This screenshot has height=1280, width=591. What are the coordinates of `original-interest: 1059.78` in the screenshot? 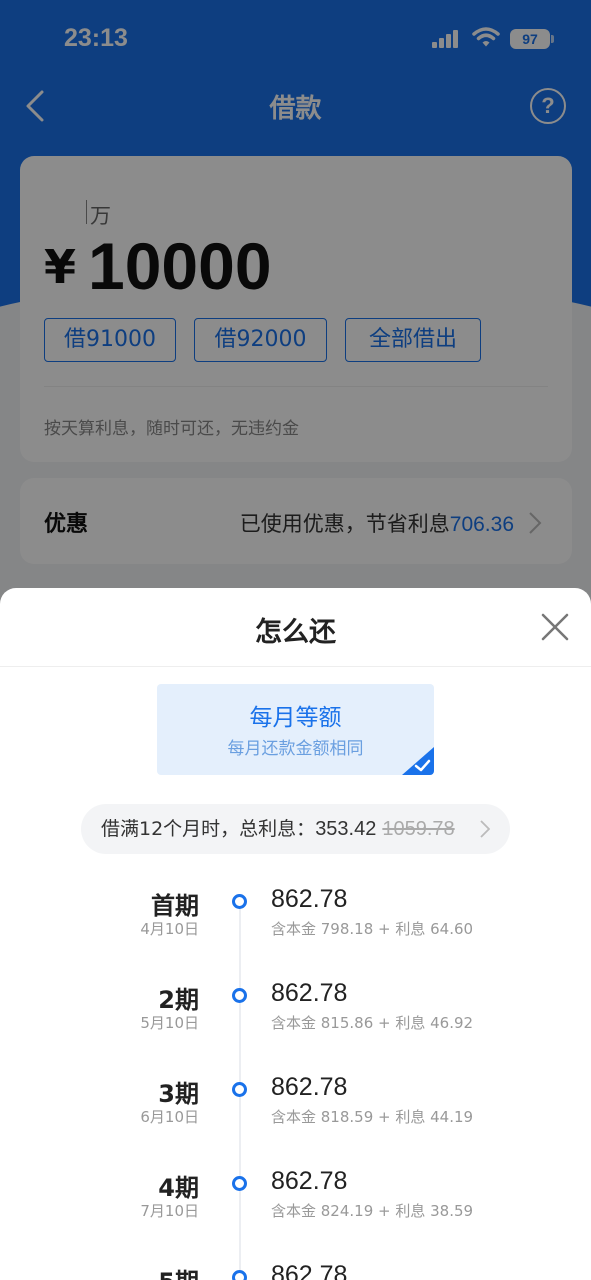 It's located at (418, 829).